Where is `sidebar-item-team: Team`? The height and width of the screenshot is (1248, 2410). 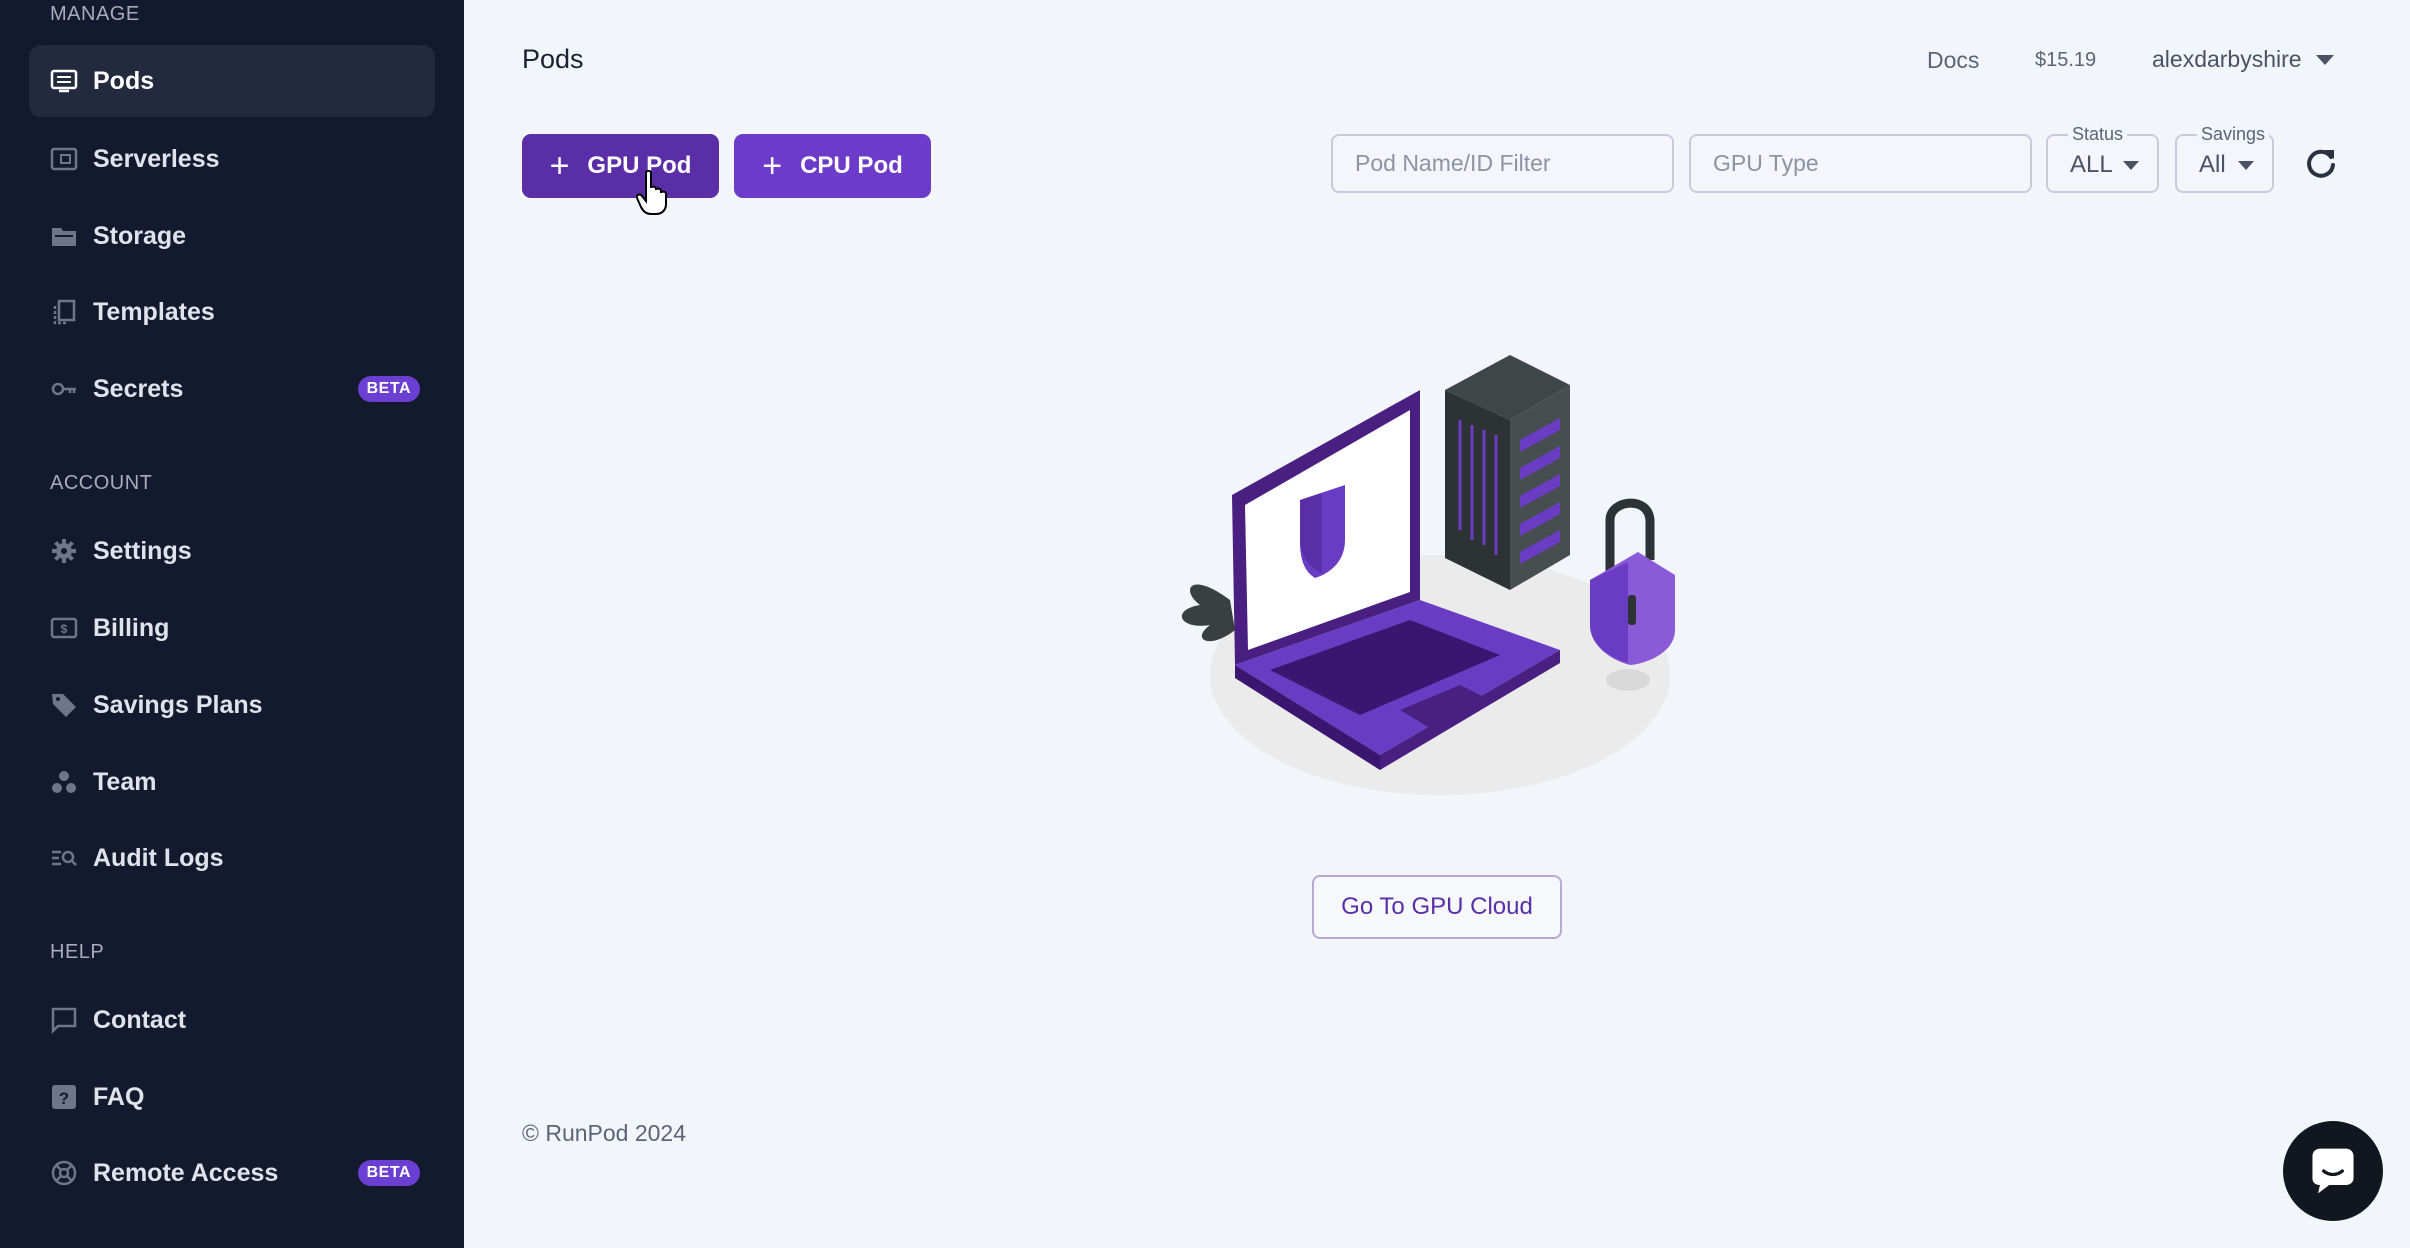 sidebar-item-team: Team is located at coordinates (232, 782).